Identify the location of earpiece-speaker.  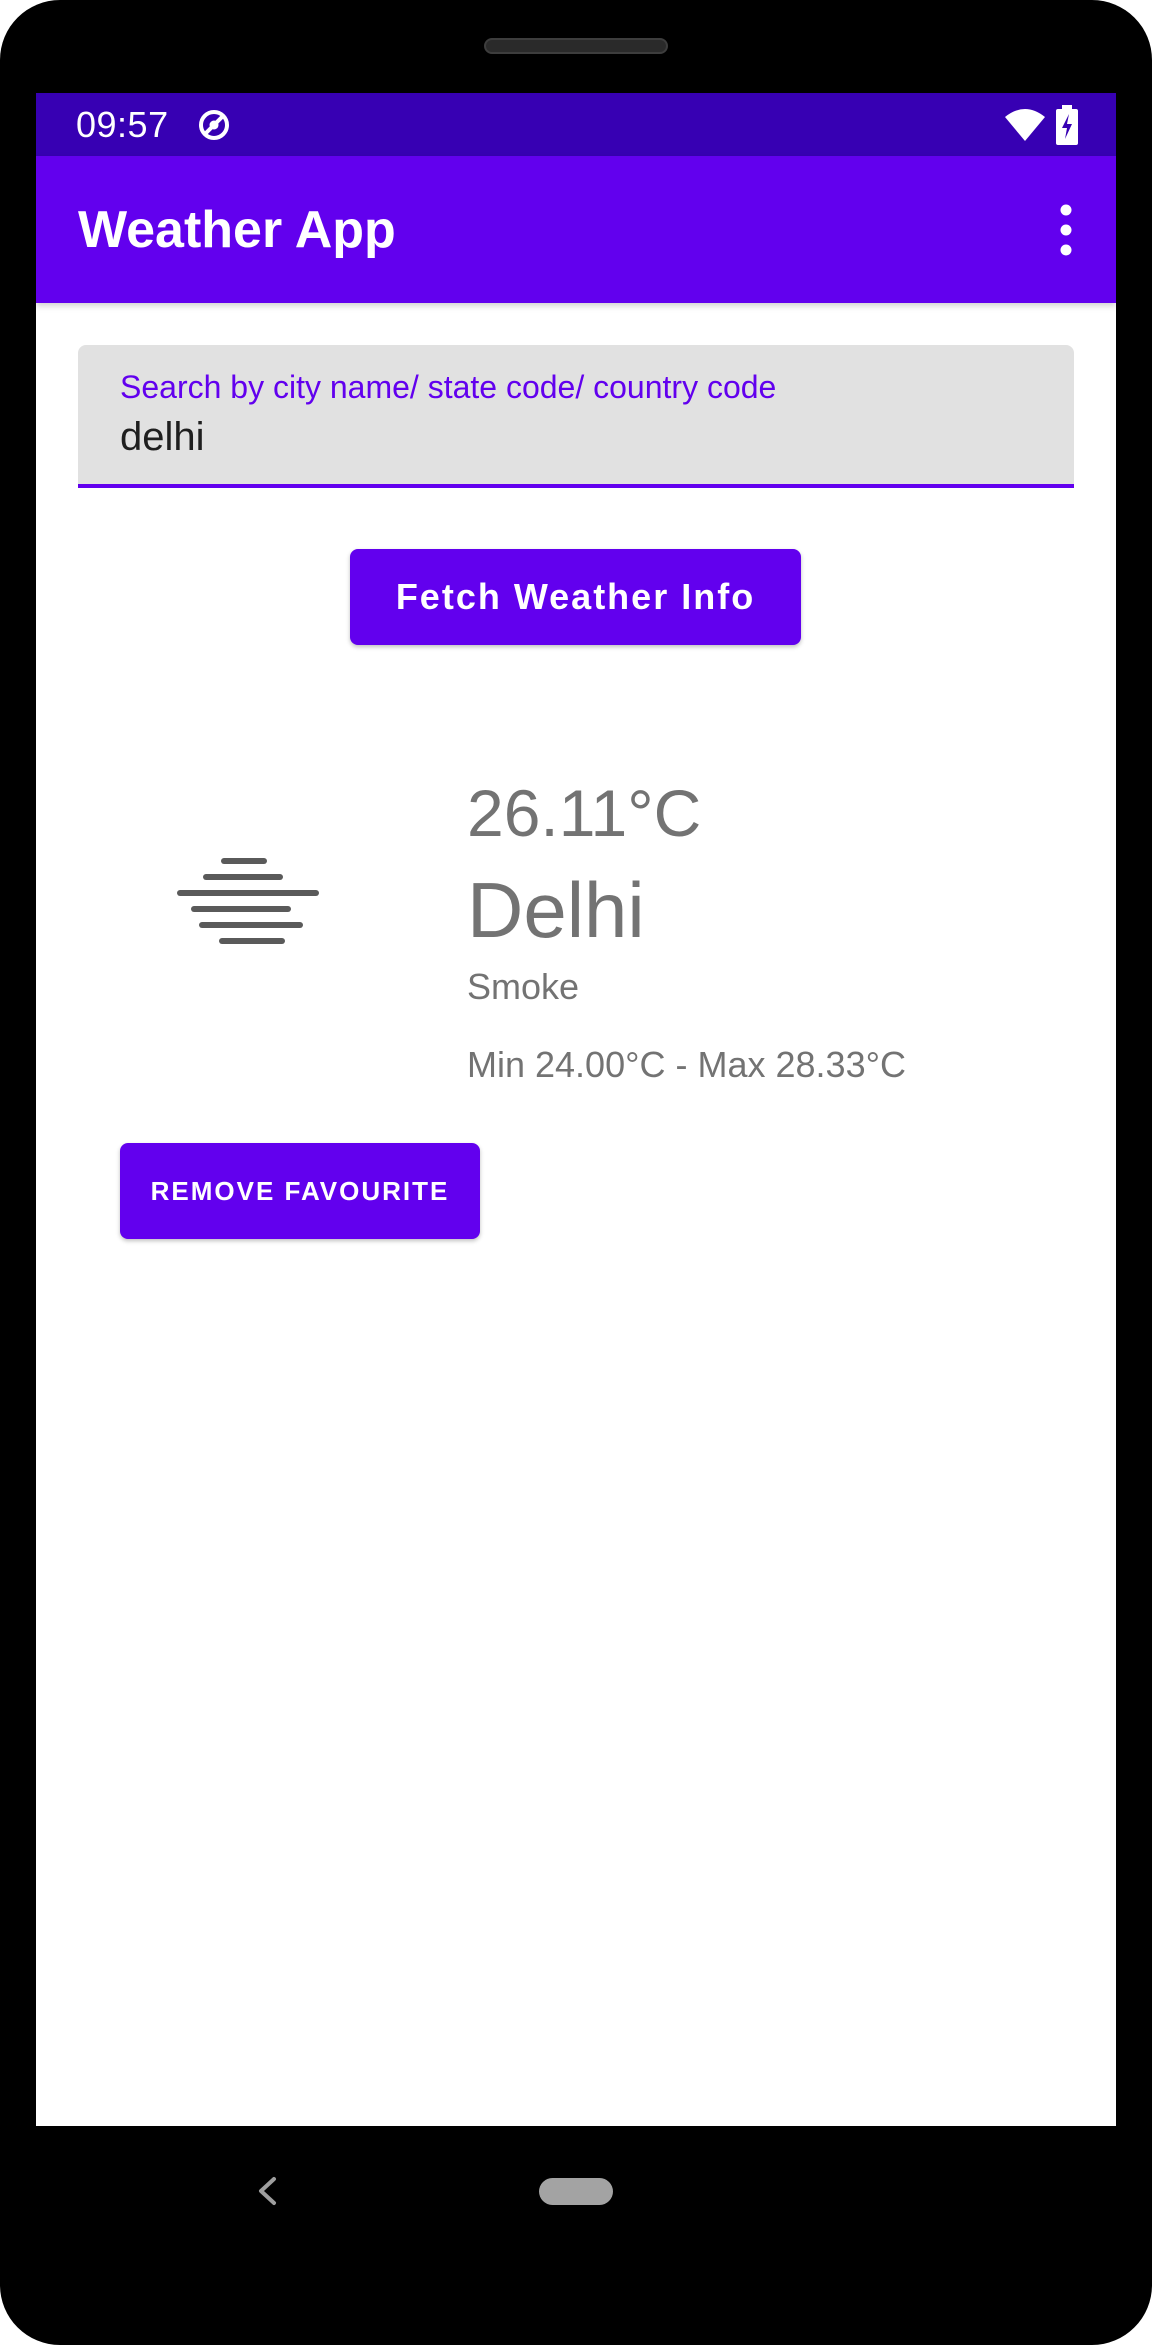
(576, 46).